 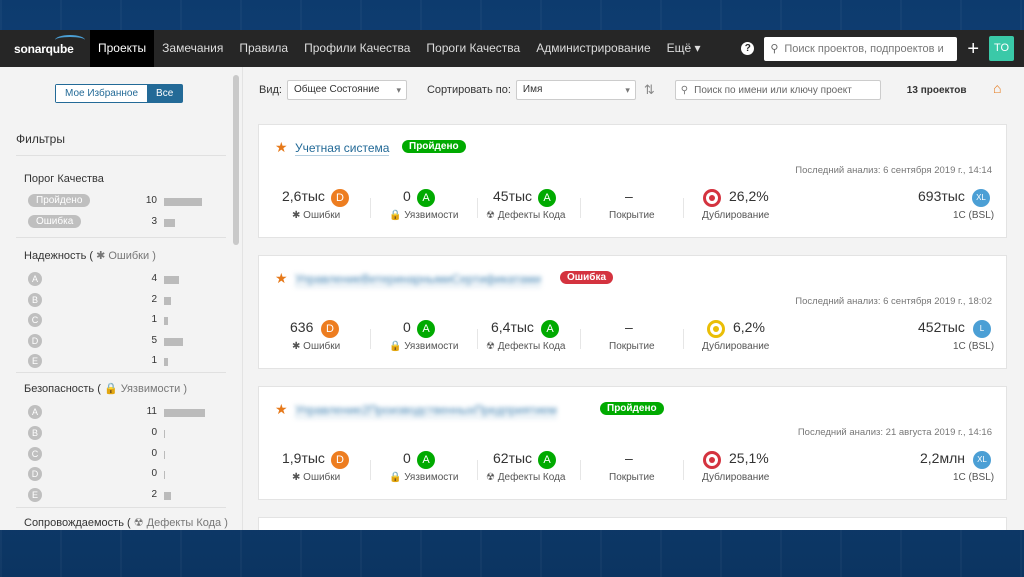 I want to click on rating-badge: D, so click(x=330, y=329).